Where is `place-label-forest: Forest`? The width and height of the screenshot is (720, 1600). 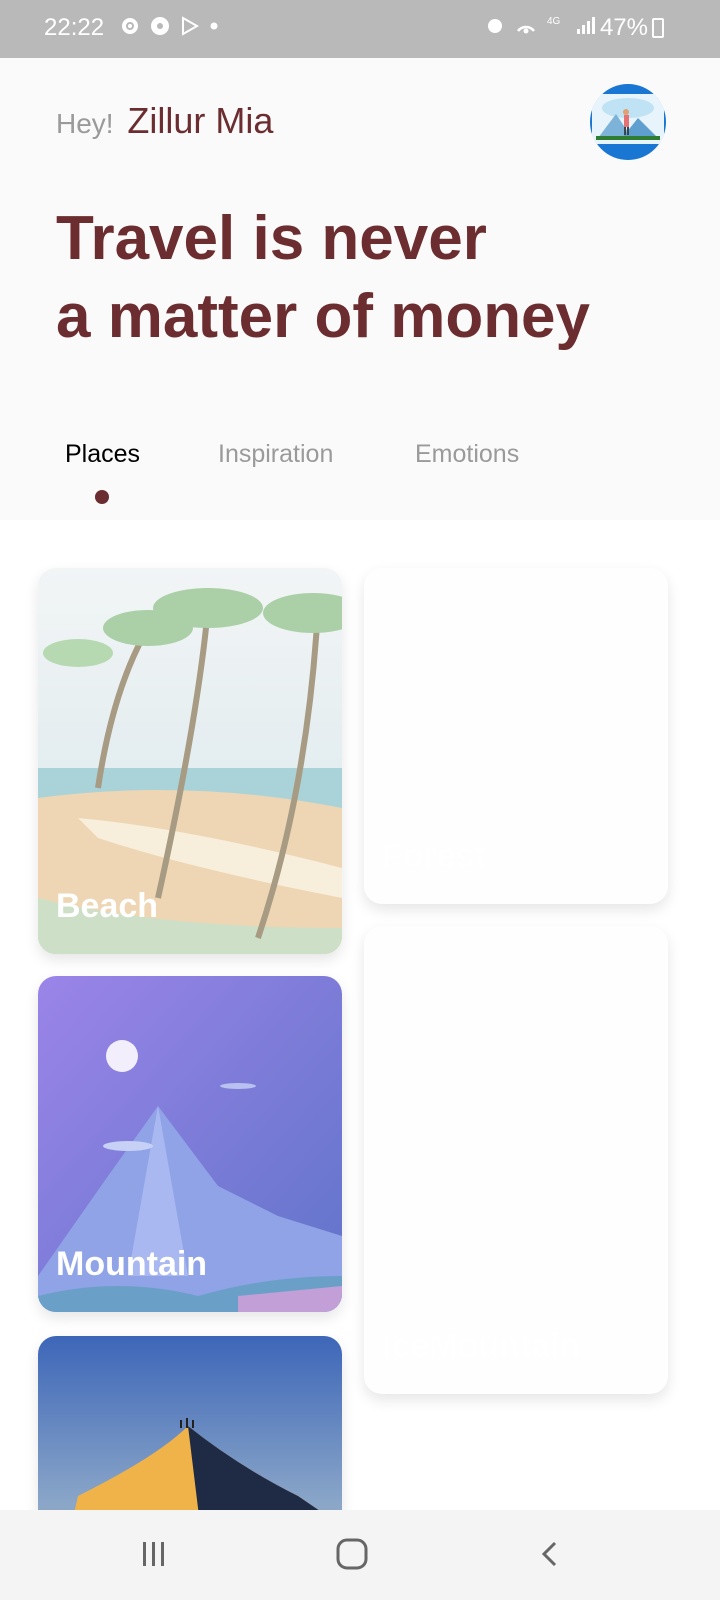
place-label-forest: Forest is located at coordinates (434, 856).